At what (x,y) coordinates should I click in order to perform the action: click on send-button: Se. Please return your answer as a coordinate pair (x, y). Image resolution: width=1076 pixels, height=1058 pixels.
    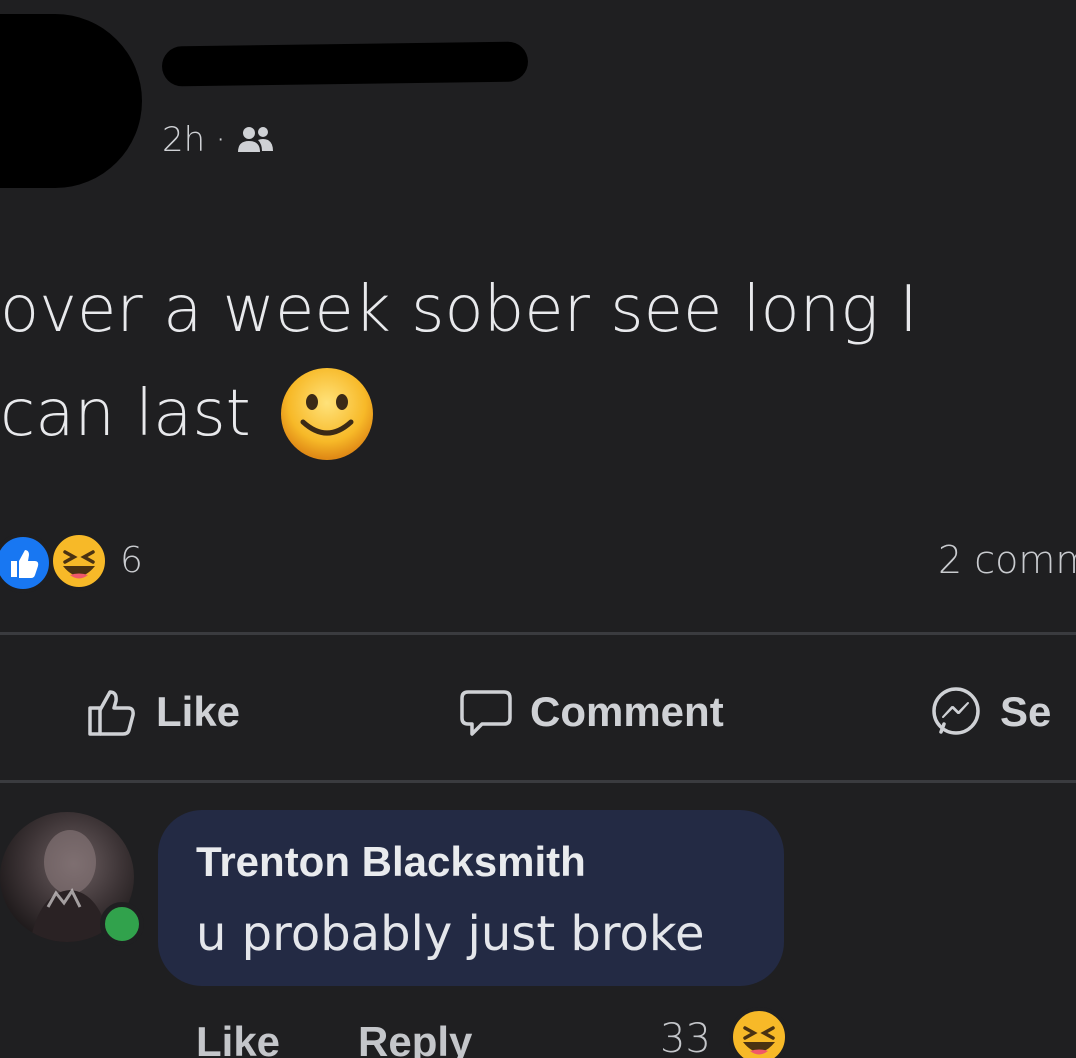
    Looking at the image, I should click on (989, 712).